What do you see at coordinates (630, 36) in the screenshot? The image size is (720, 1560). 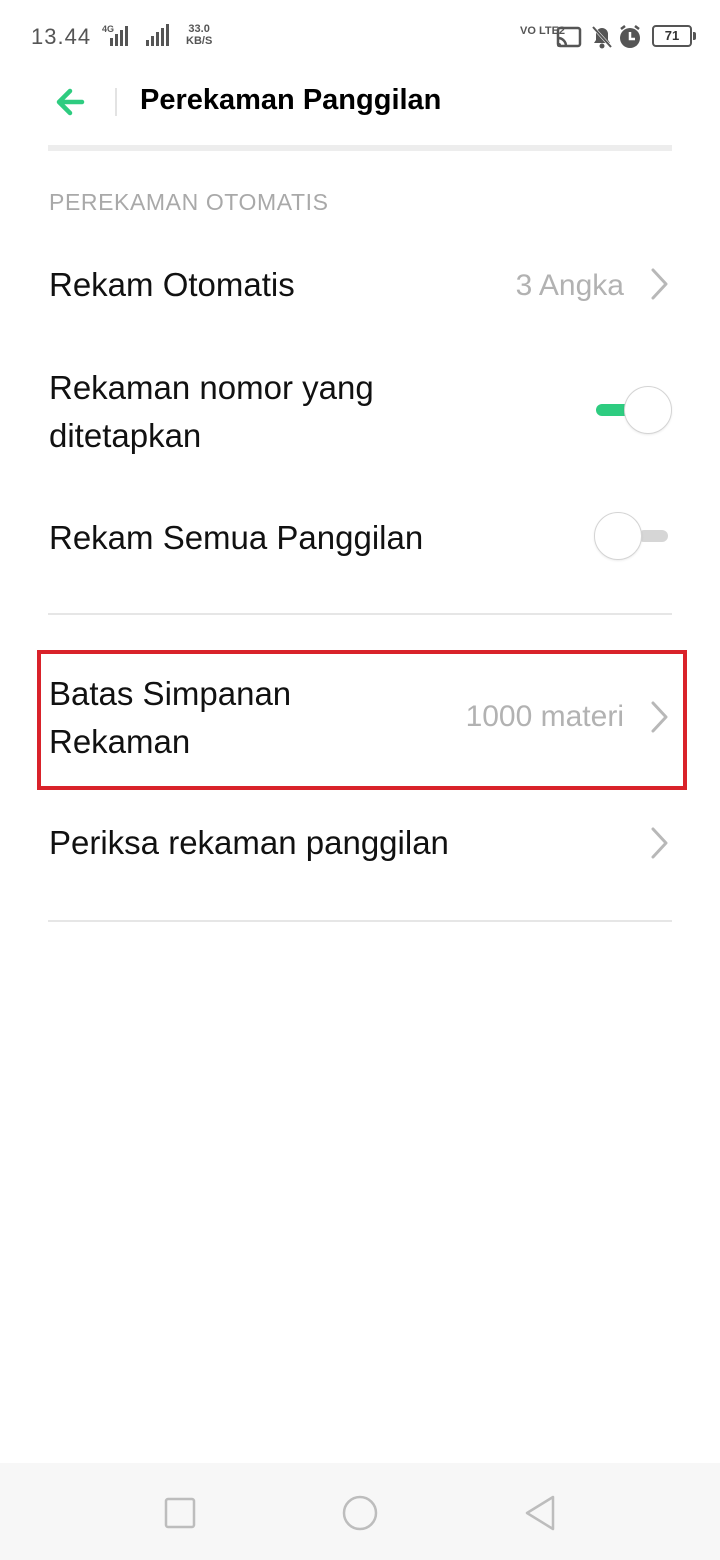 I see `alarm-icon` at bounding box center [630, 36].